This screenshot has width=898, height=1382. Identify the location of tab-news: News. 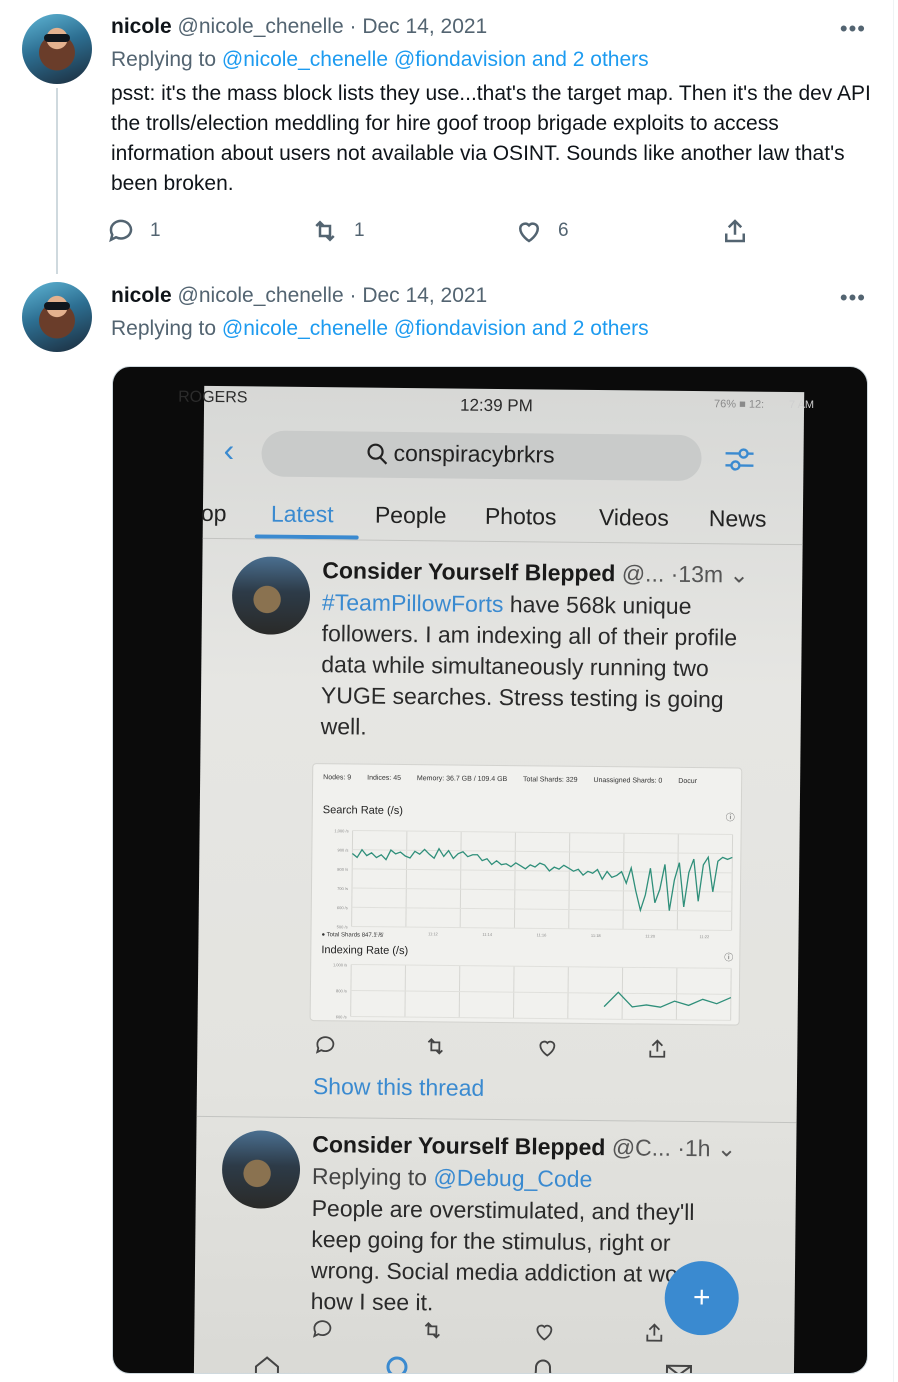
(738, 519).